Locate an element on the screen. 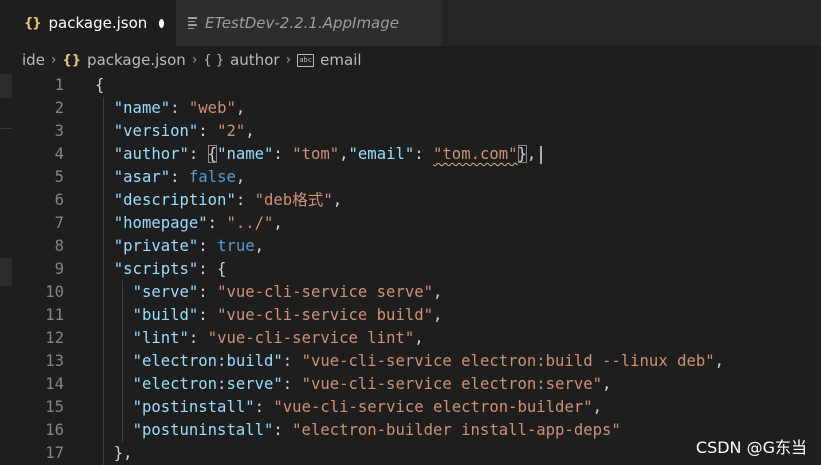  line-number: 11 is located at coordinates (54, 315).